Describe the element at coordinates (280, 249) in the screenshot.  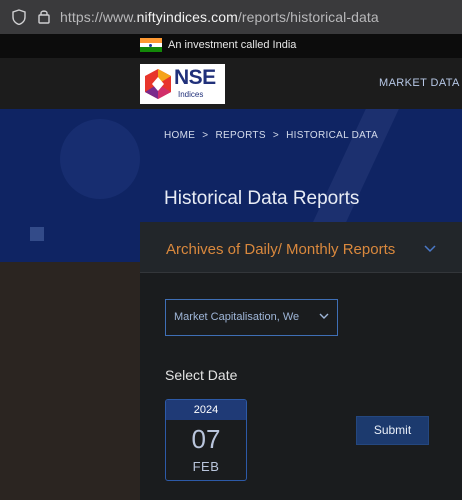
I see `accordion-title: Archives of Daily/ Monthly Reports` at that location.